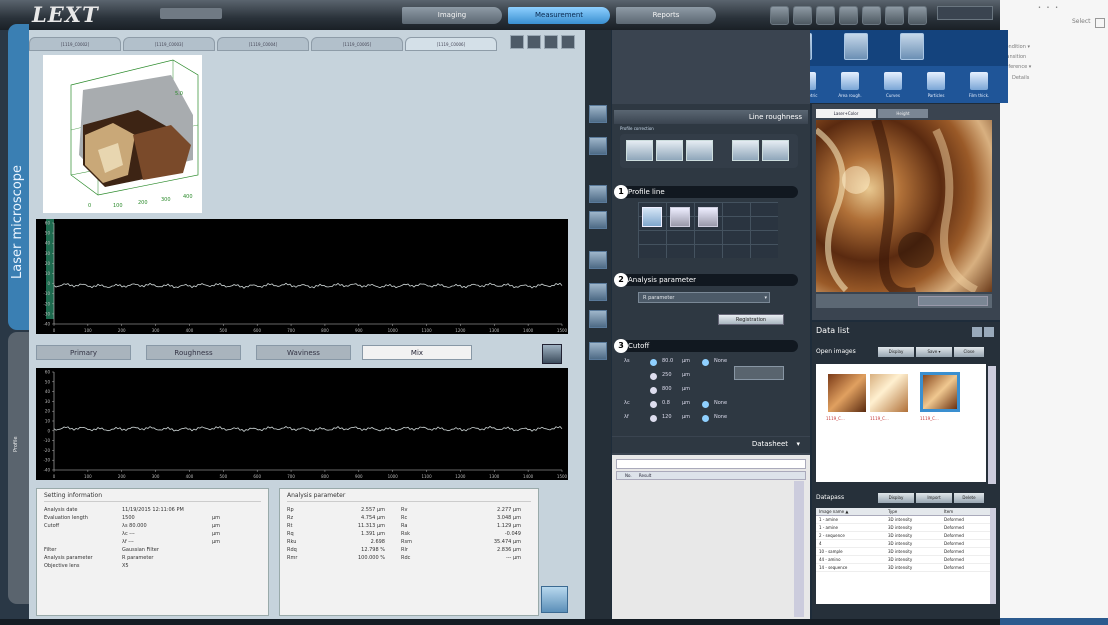 The height and width of the screenshot is (625, 1108). What do you see at coordinates (989, 332) in the screenshot?
I see `maximize-icon` at bounding box center [989, 332].